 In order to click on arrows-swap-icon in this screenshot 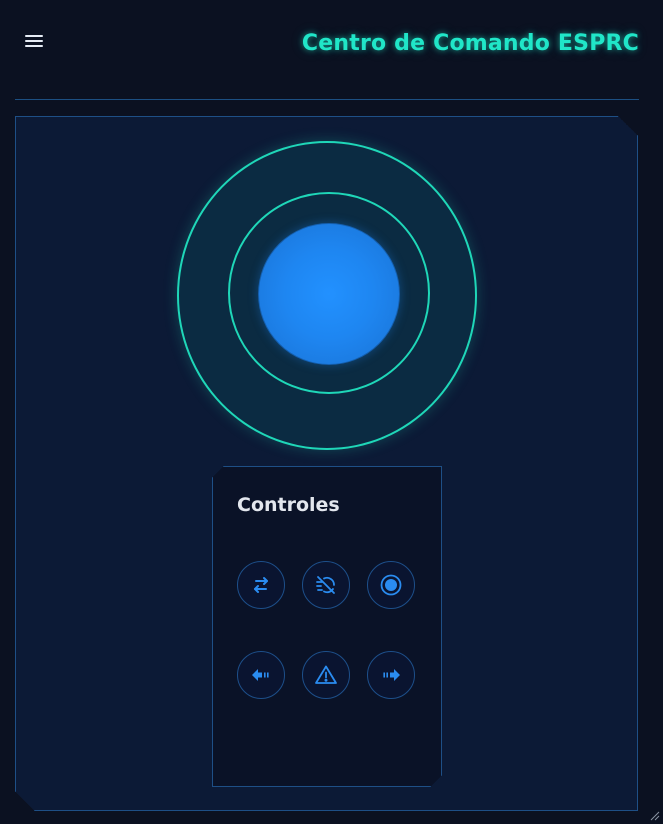, I will do `click(261, 585)`.